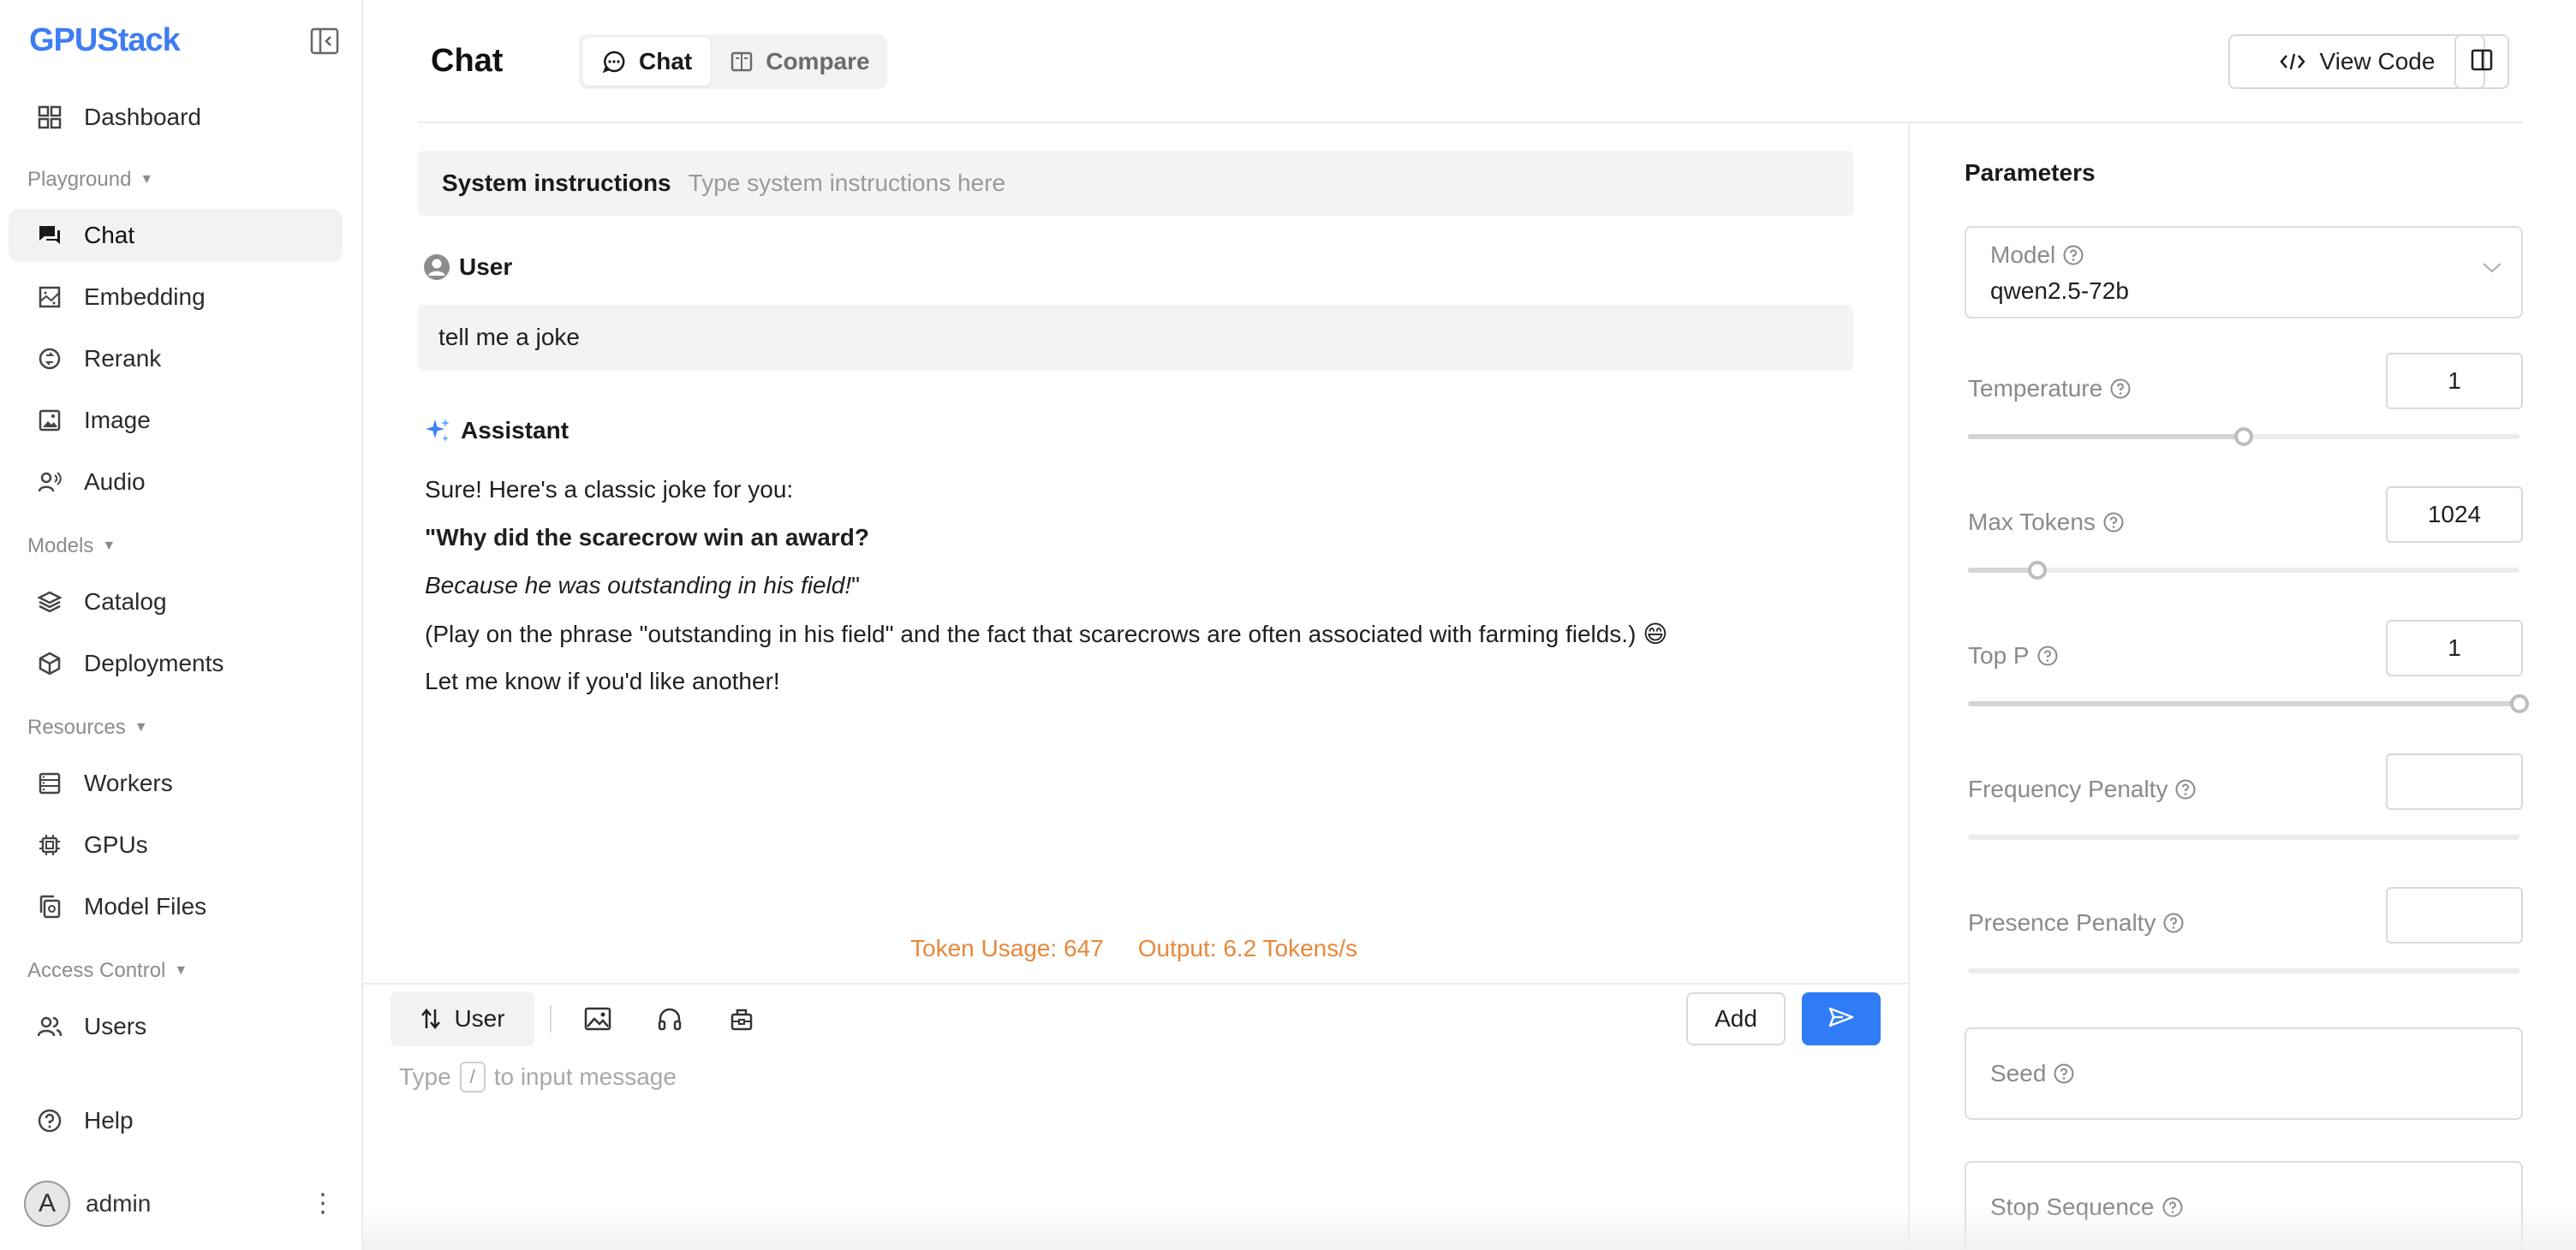 Image resolution: width=2576 pixels, height=1250 pixels. I want to click on sidebar-item-embedding: Embedding, so click(176, 297).